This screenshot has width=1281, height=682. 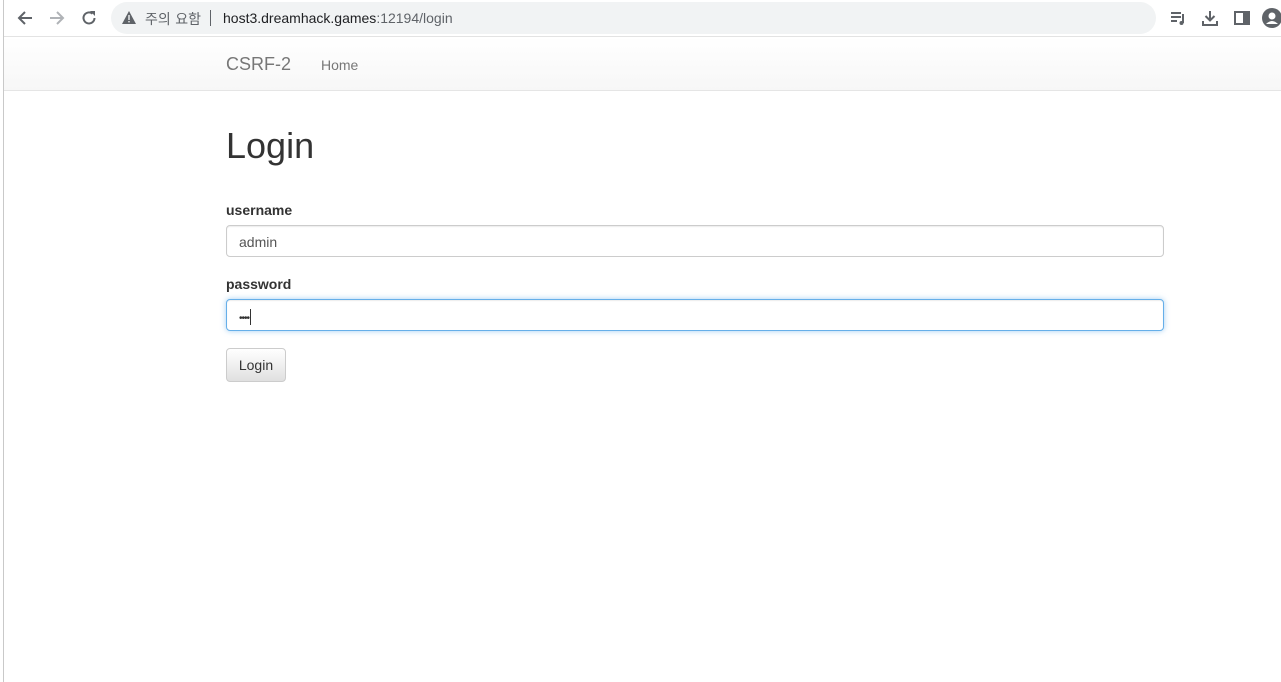 I want to click on reload-icon, so click(x=89, y=18).